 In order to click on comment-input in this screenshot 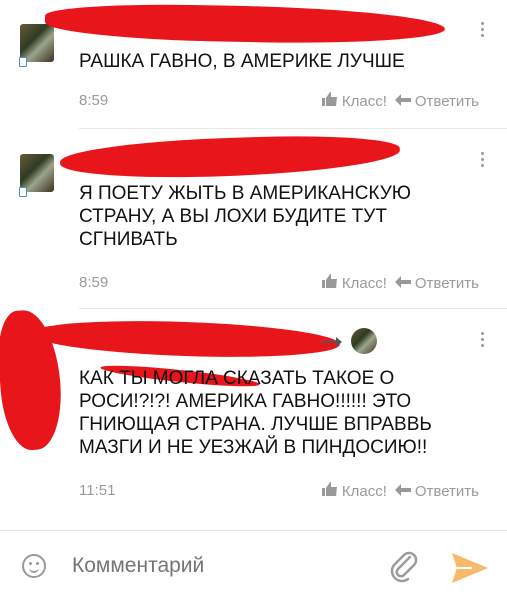, I will do `click(197, 566)`.